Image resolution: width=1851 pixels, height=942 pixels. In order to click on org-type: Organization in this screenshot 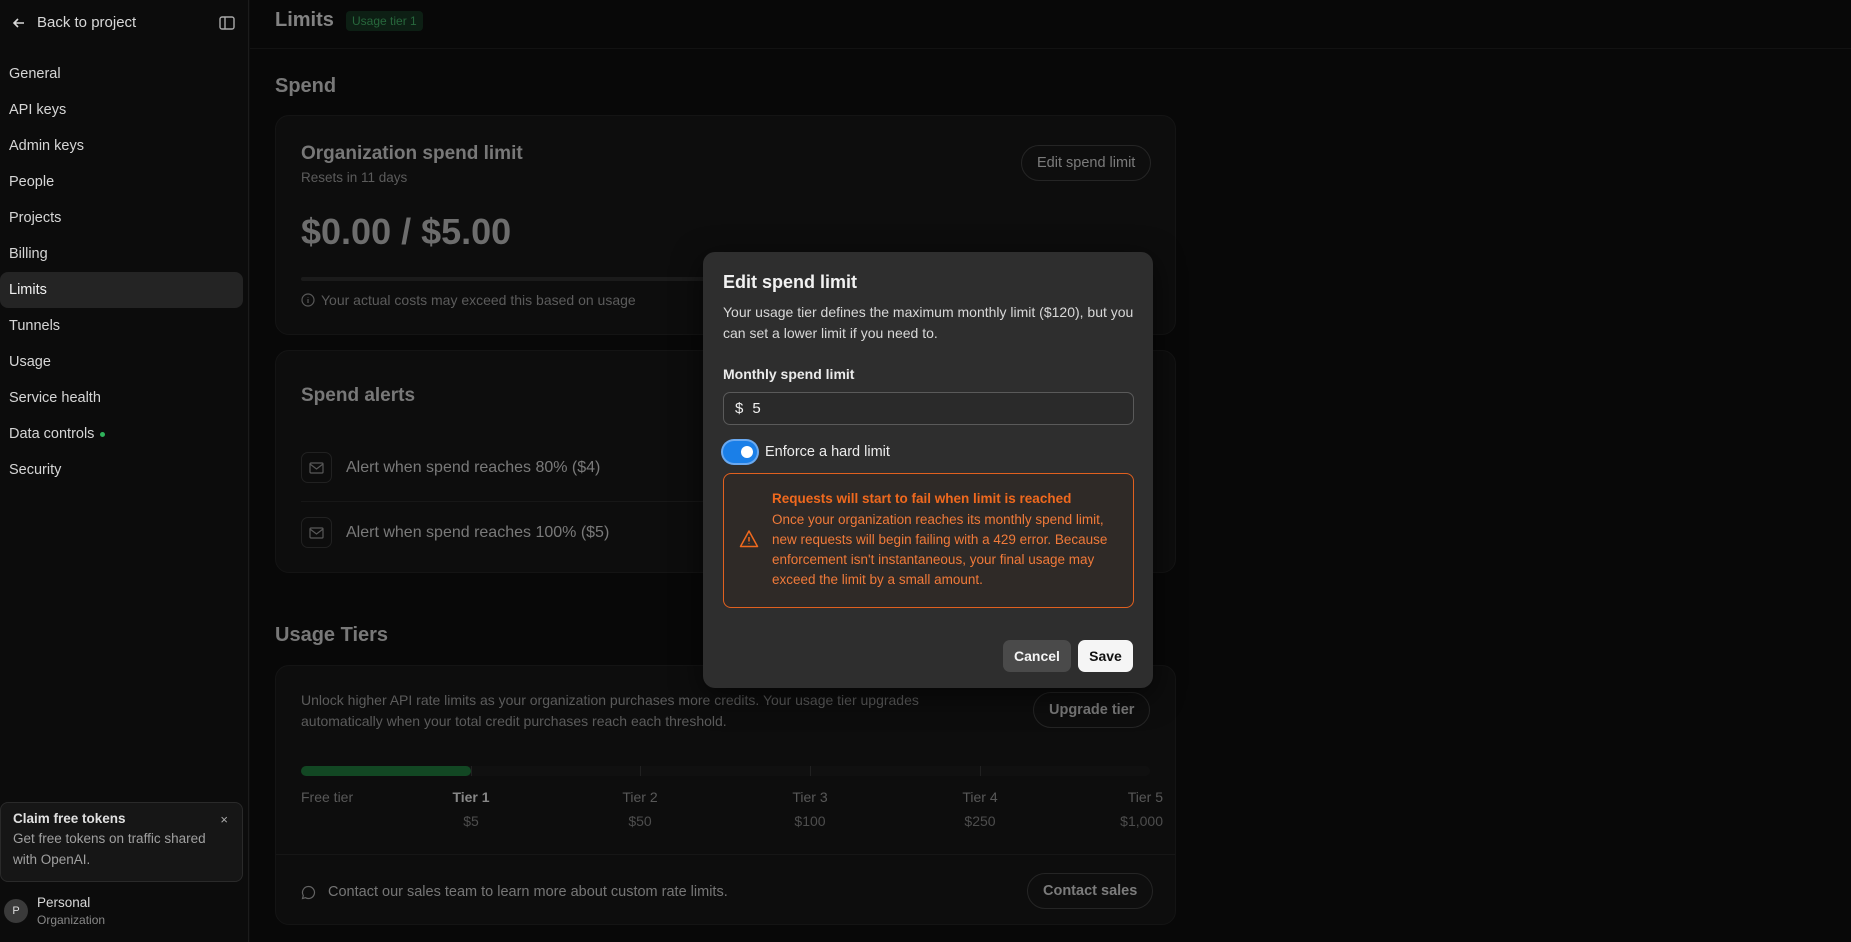, I will do `click(71, 920)`.